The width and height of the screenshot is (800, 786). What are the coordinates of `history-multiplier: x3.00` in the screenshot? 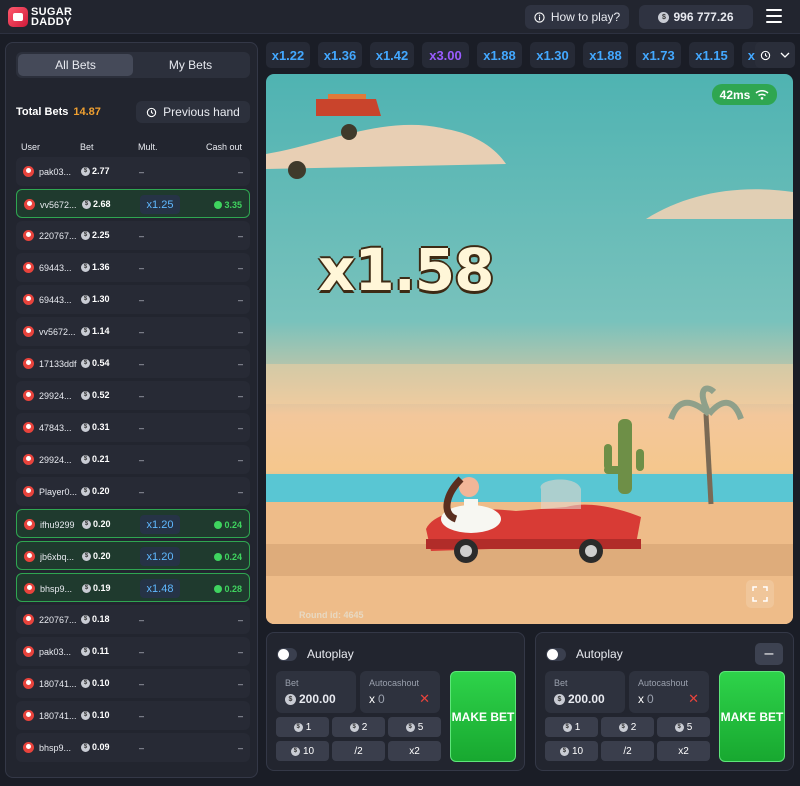 It's located at (445, 55).